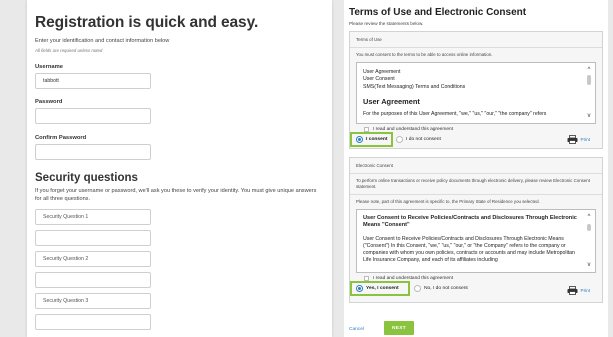 Image resolution: width=613 pixels, height=337 pixels. I want to click on terms-print-button: Print, so click(578, 139).